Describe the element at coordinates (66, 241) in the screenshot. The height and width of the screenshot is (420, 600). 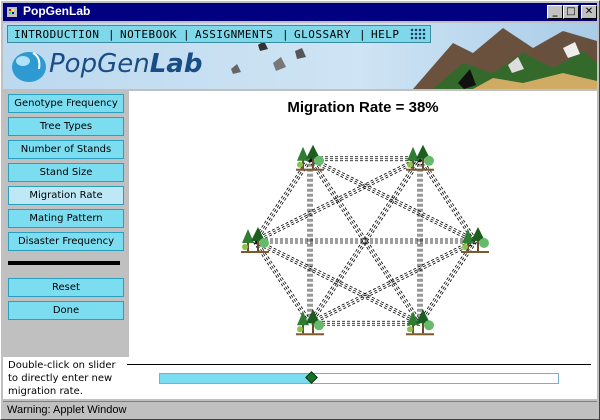
I see `disaster-frequency-button: Disaster Frequency` at that location.